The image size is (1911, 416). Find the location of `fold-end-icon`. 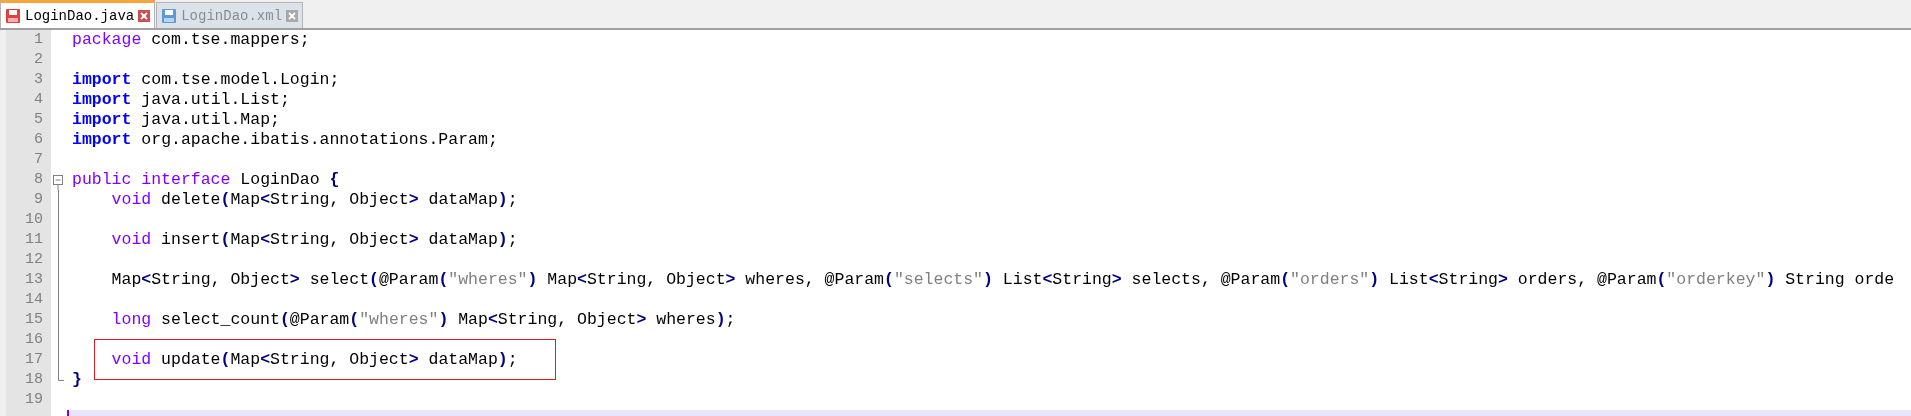

fold-end-icon is located at coordinates (61, 375).